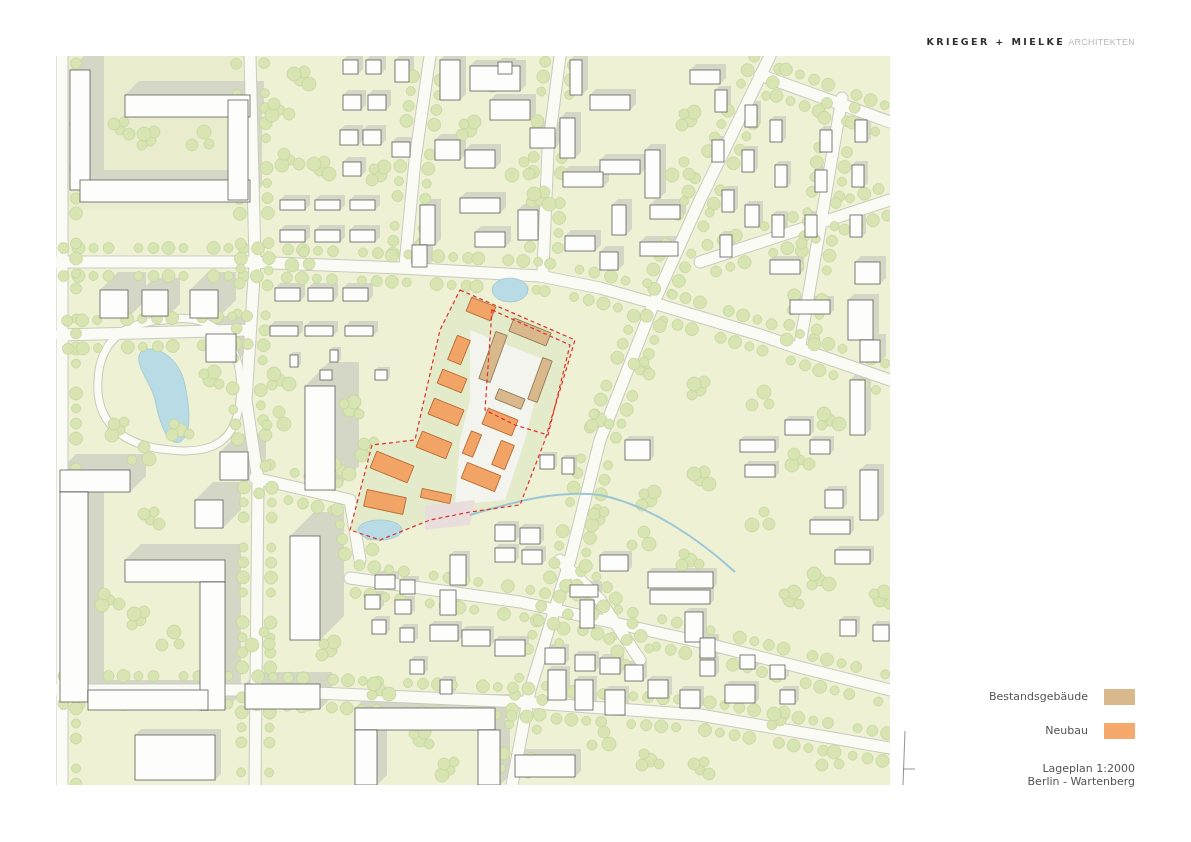  I want to click on logo-subtitle: ARCHITEKTEN, so click(1101, 42).